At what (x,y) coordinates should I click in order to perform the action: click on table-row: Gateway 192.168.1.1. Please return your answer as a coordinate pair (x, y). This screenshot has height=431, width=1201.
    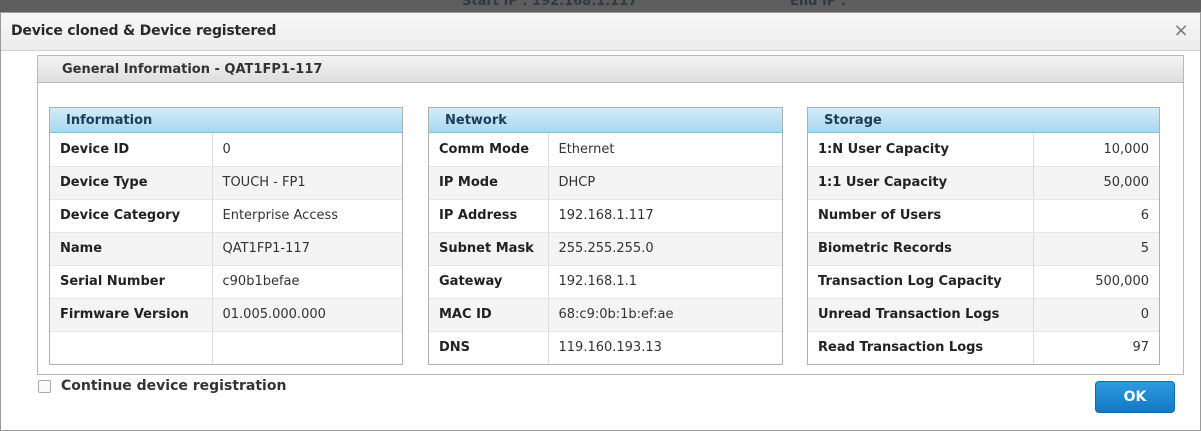
    Looking at the image, I should click on (605, 282).